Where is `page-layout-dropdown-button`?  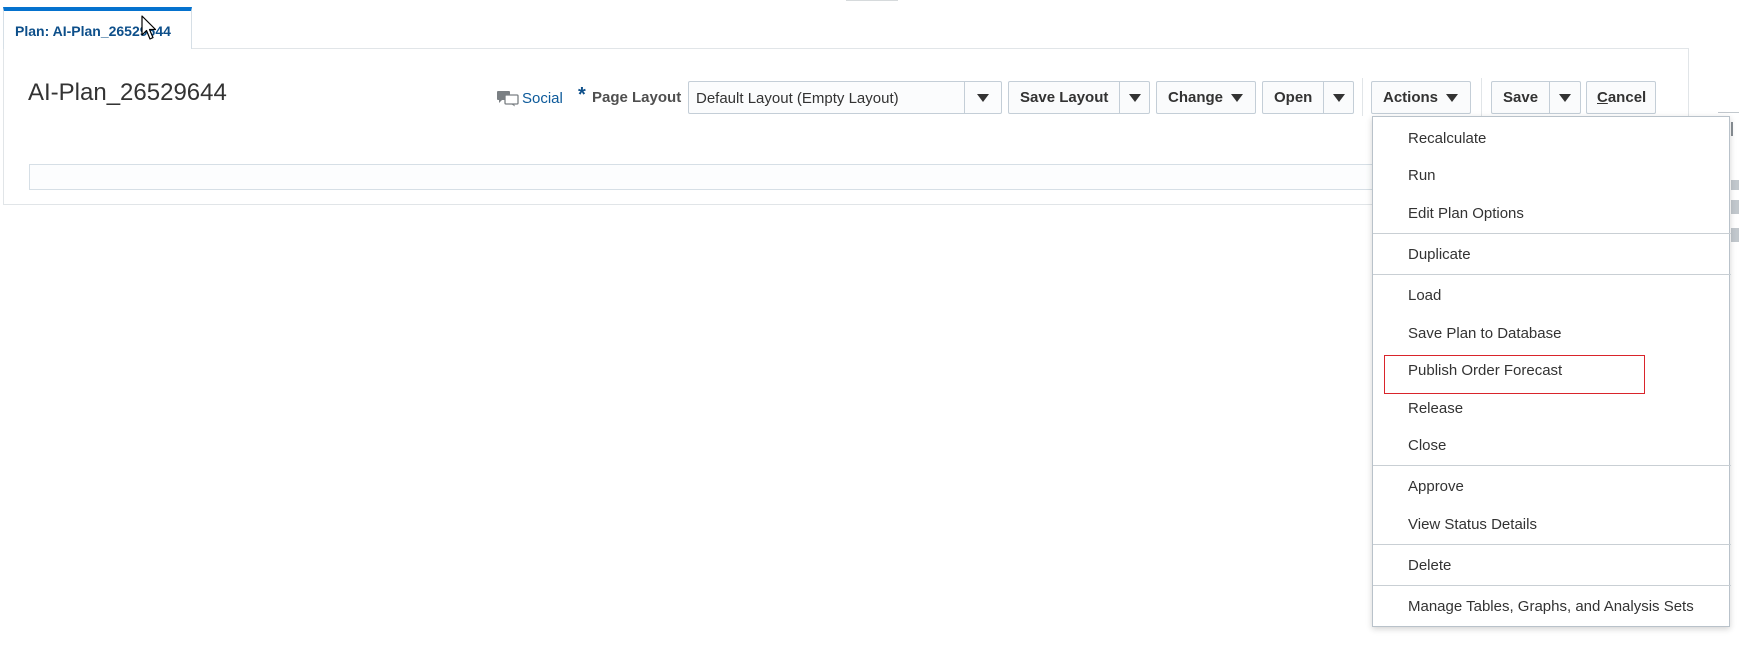 page-layout-dropdown-button is located at coordinates (982, 97).